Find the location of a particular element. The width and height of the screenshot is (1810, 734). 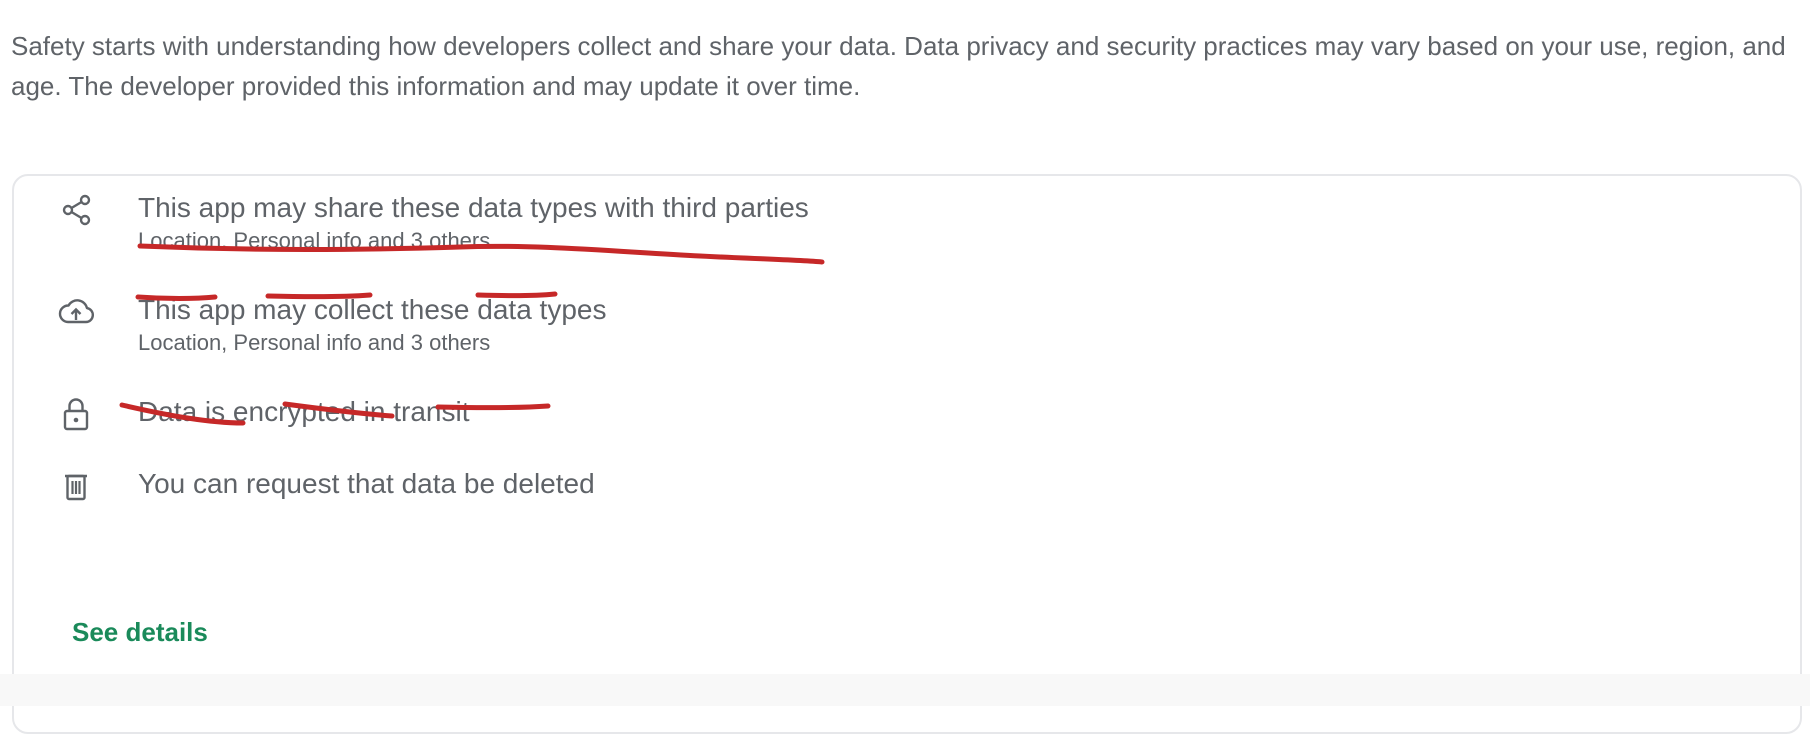

encryption-title: Data is encrypted in transit is located at coordinates (304, 411).